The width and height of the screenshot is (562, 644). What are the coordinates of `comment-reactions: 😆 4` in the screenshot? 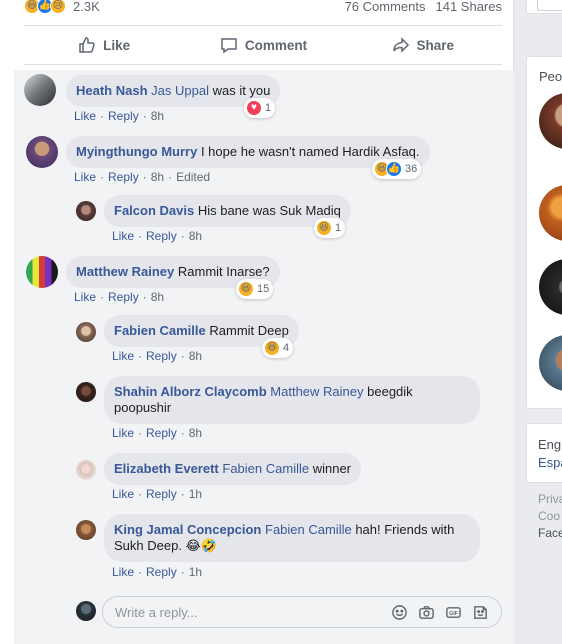 It's located at (278, 348).